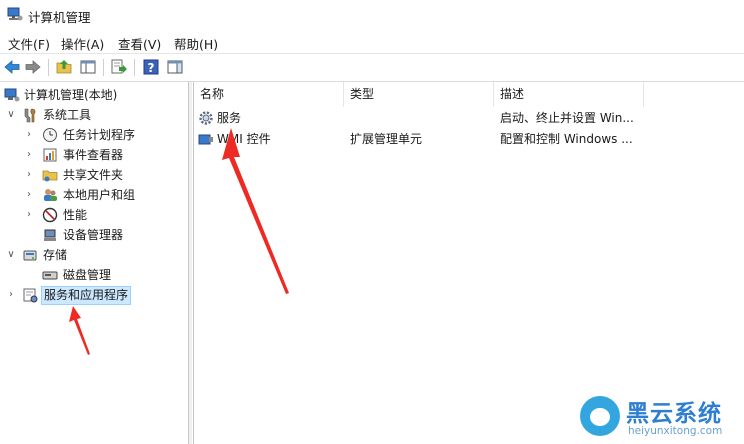 The width and height of the screenshot is (744, 444). I want to click on toolbar: ?, so click(372, 67).